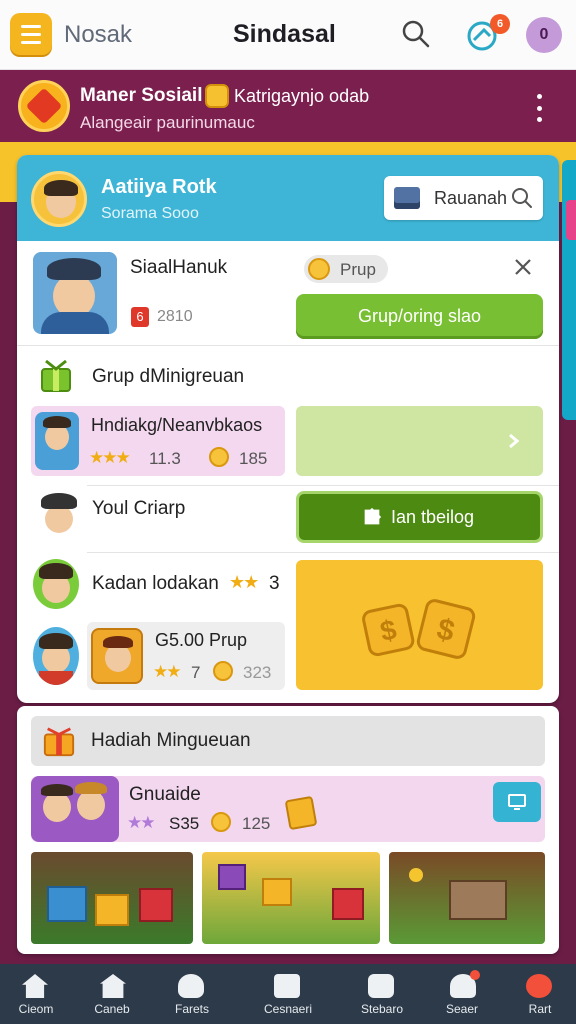 This screenshot has width=576, height=1024. Describe the element at coordinates (112, 1009) in the screenshot. I see `nav-label: Caneb` at that location.